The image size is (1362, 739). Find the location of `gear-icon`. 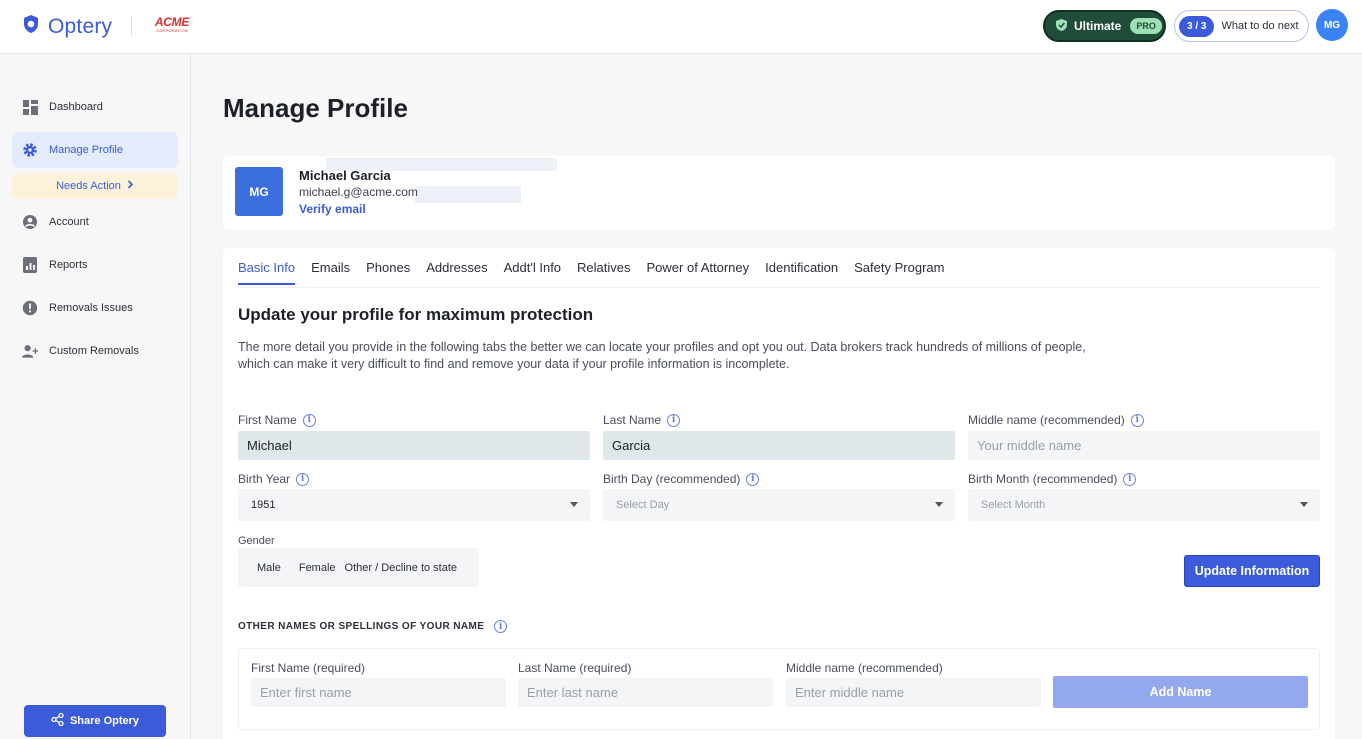

gear-icon is located at coordinates (30, 150).